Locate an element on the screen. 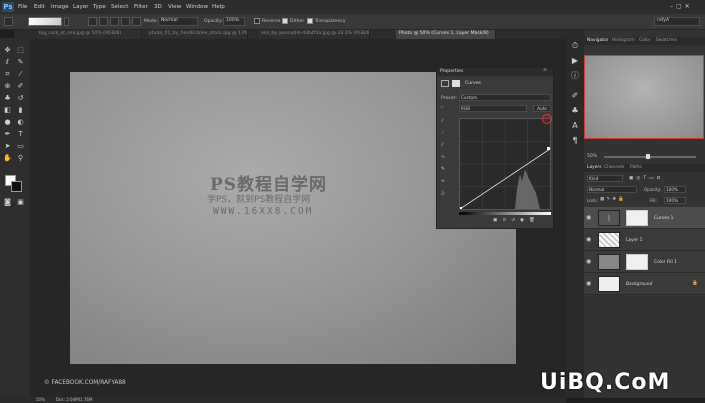  blend-mode-select: Normal is located at coordinates (612, 189).